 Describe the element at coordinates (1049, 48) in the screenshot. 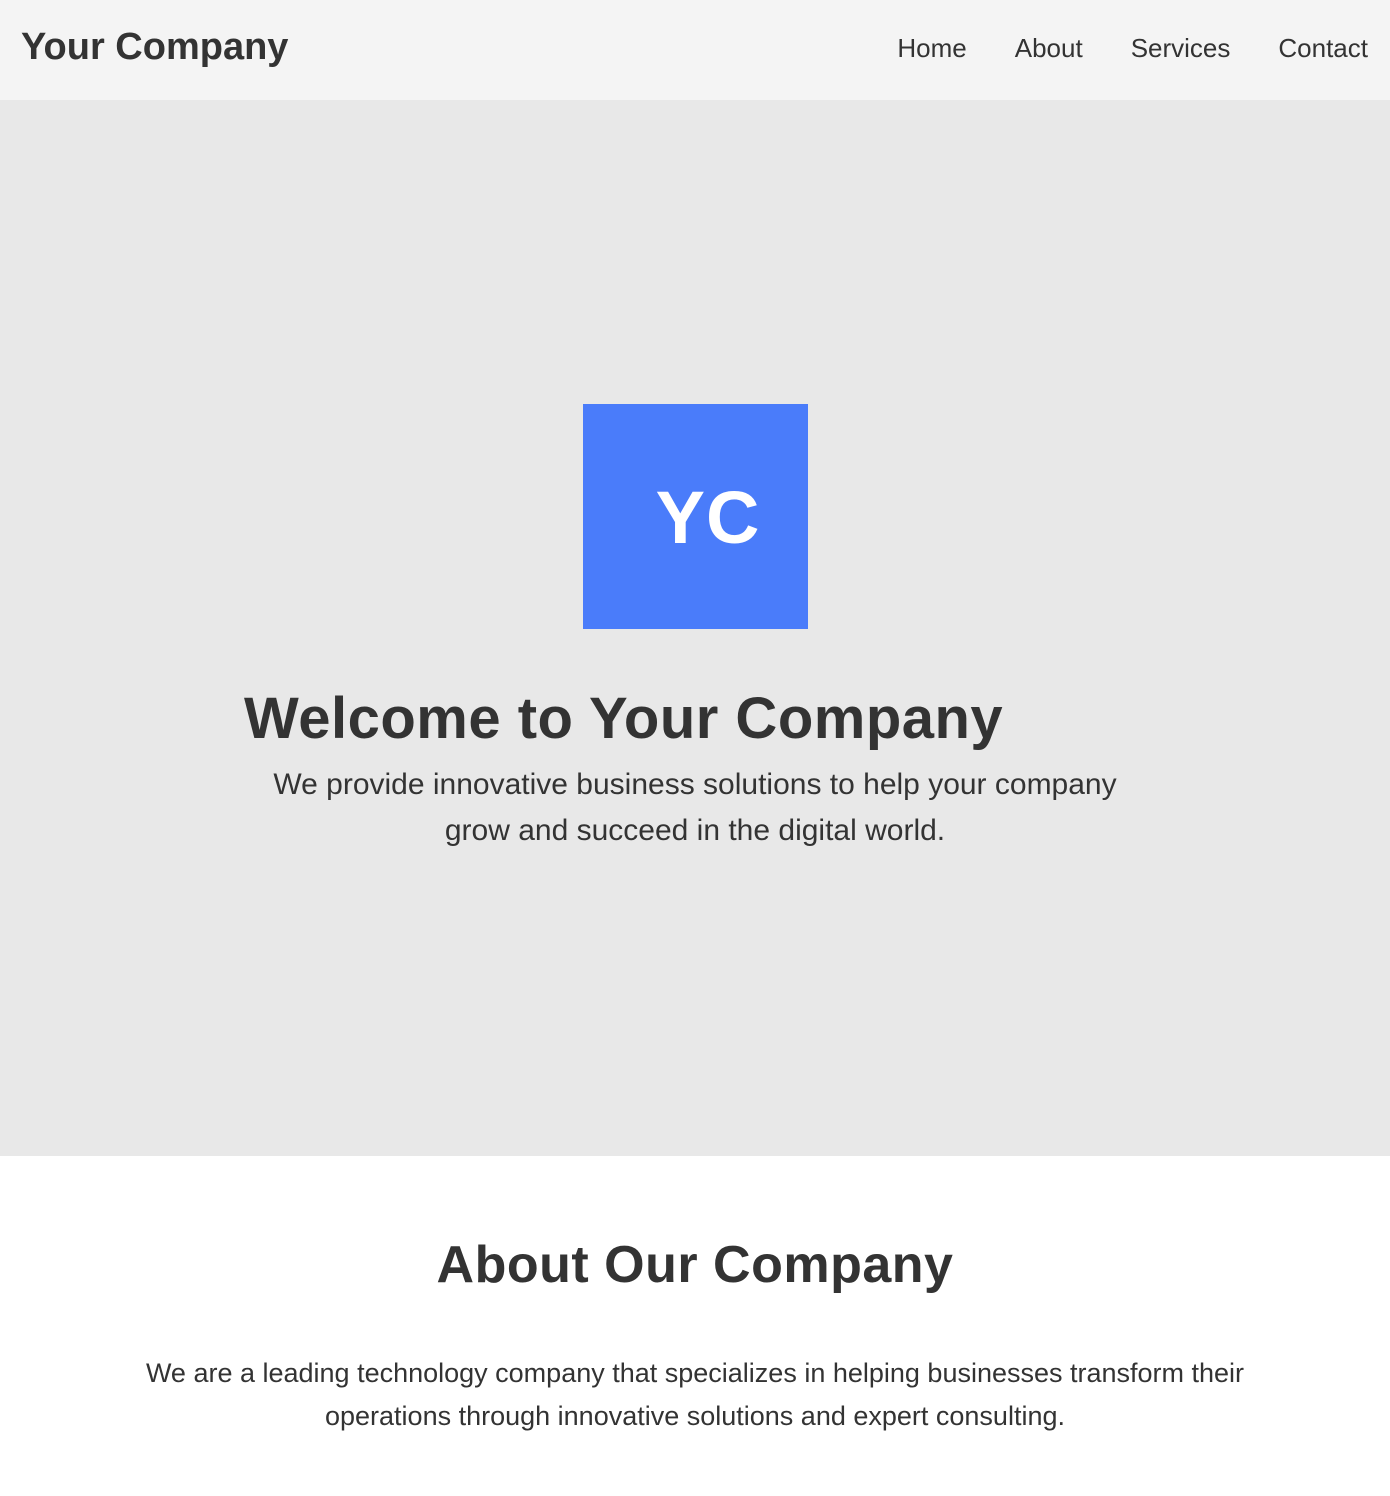

I see `nav-about-link: About` at that location.